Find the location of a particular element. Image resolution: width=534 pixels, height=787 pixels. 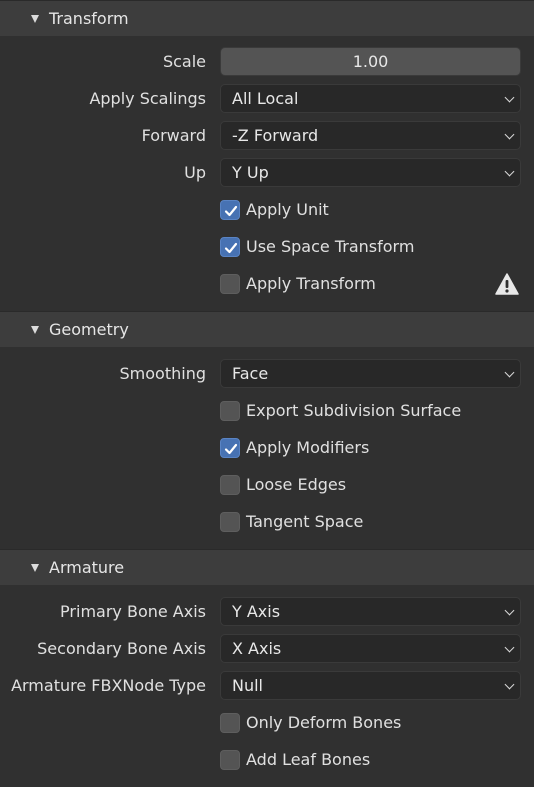

loose-edges-checkbox is located at coordinates (230, 485).